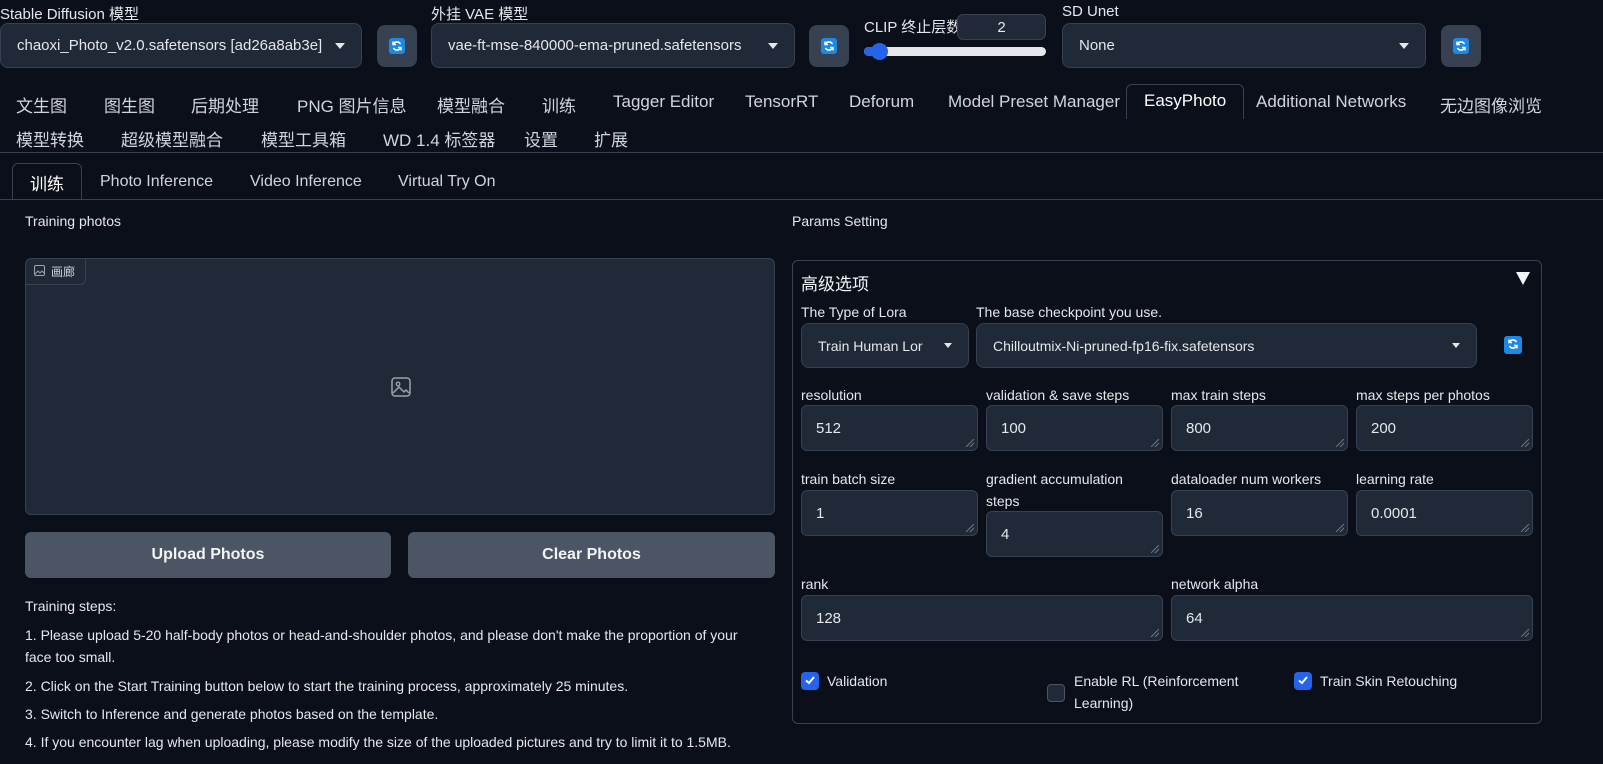 Image resolution: width=1603 pixels, height=764 pixels. What do you see at coordinates (306, 182) in the screenshot?
I see `subtab-video-inference: Video Inference` at bounding box center [306, 182].